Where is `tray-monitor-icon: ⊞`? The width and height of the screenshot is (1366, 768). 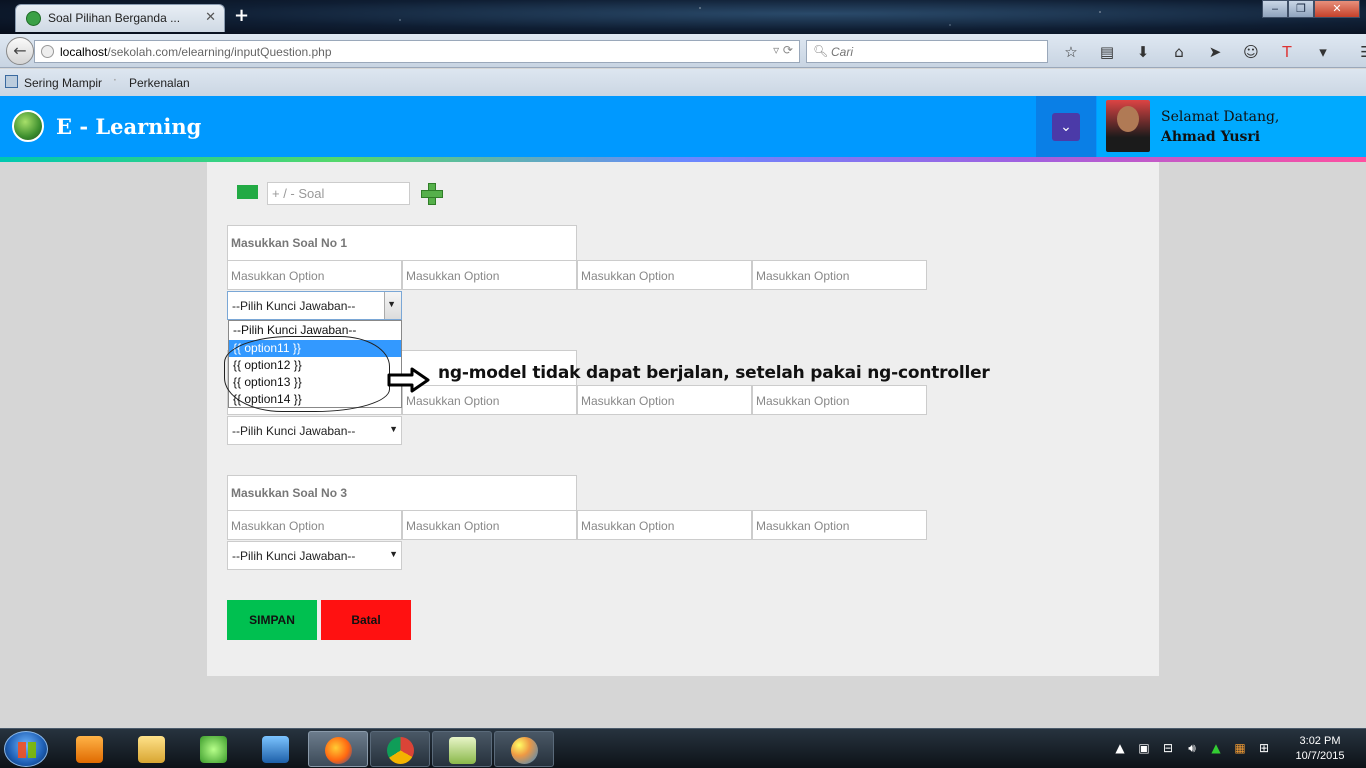 tray-monitor-icon: ⊞ is located at coordinates (1264, 748).